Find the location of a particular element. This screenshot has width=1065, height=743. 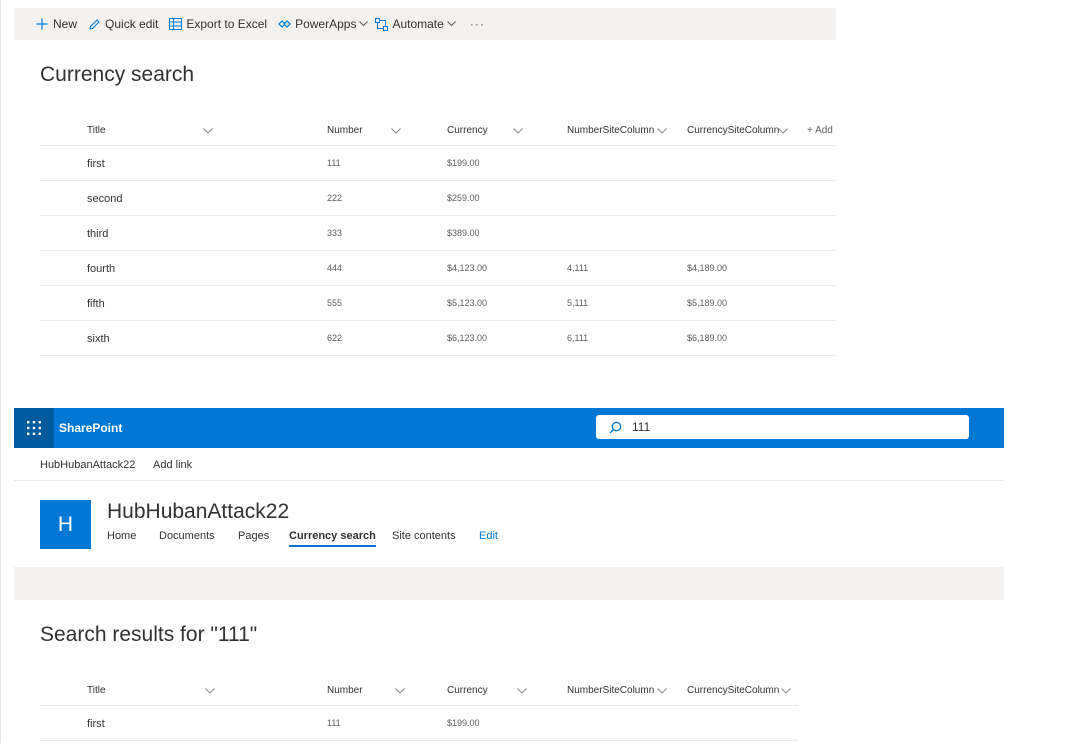

waffle-icon is located at coordinates (34, 428).